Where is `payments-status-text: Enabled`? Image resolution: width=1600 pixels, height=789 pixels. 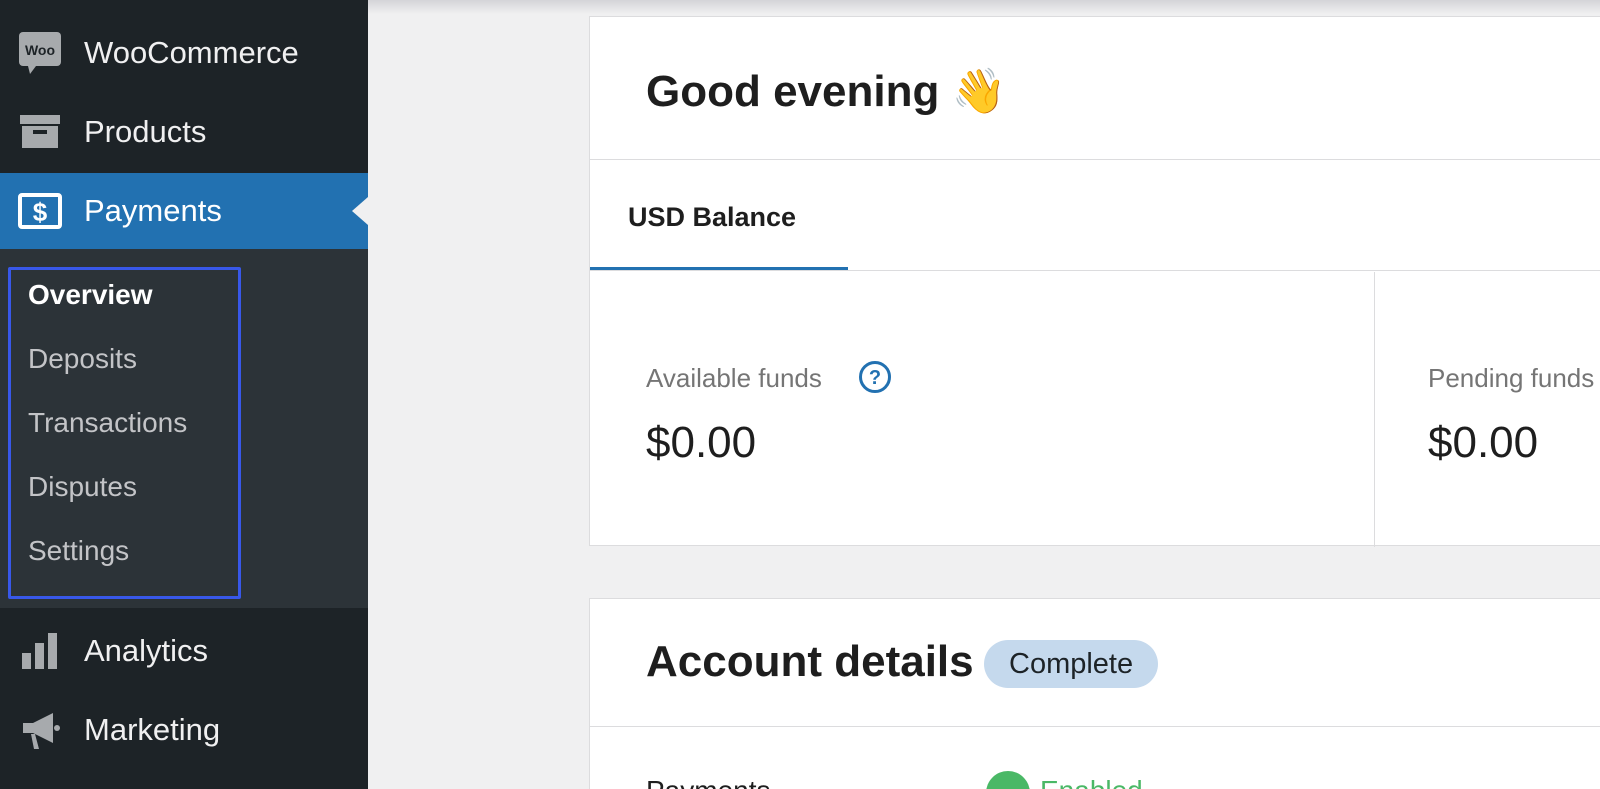
payments-status-text: Enabled is located at coordinates (1091, 782).